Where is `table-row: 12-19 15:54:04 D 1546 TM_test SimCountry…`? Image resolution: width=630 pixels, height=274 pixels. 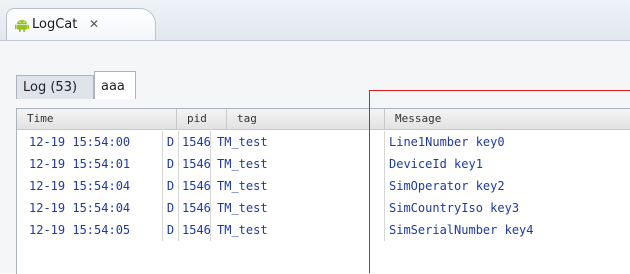 table-row: 12-19 15:54:04 D 1546 TM_test SimCountry… is located at coordinates (323, 208).